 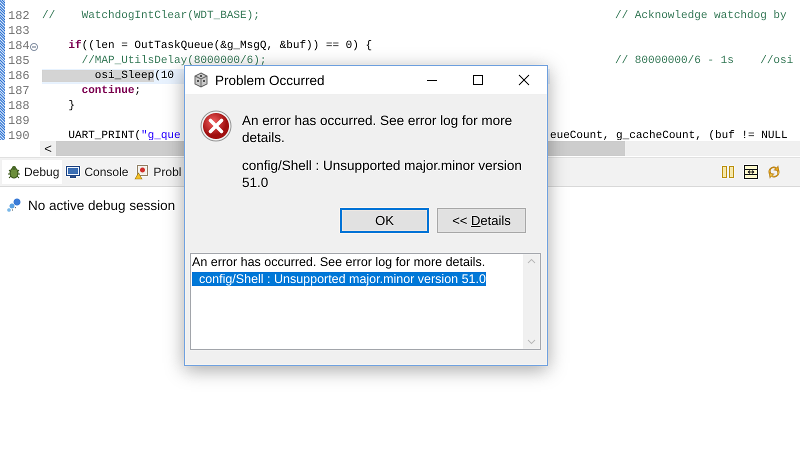 What do you see at coordinates (19, 61) in the screenshot?
I see `line-number: 185` at bounding box center [19, 61].